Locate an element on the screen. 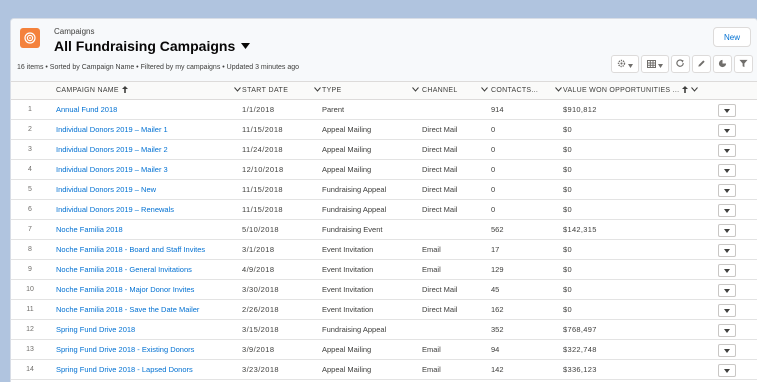 The width and height of the screenshot is (757, 382). list-settings-button is located at coordinates (625, 64).